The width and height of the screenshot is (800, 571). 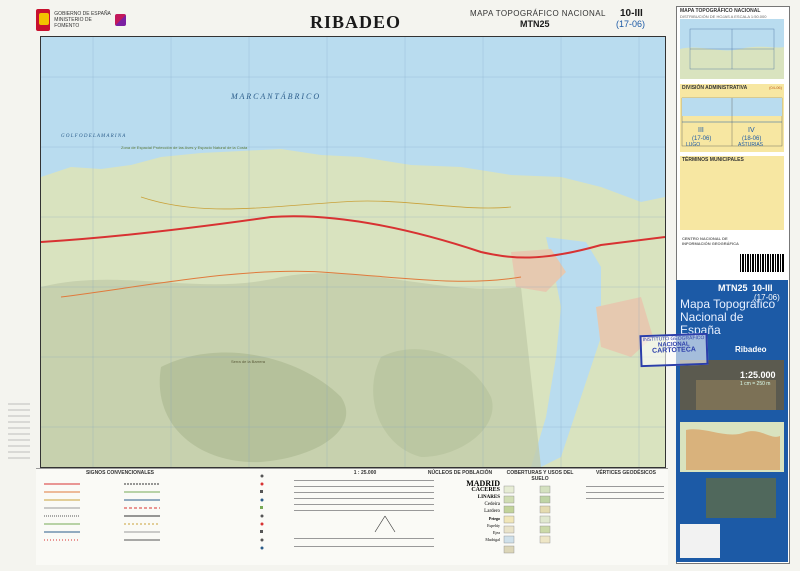 I want to click on logo-text-2: MINISTERIO DE FOMENTO, so click(x=73, y=23).